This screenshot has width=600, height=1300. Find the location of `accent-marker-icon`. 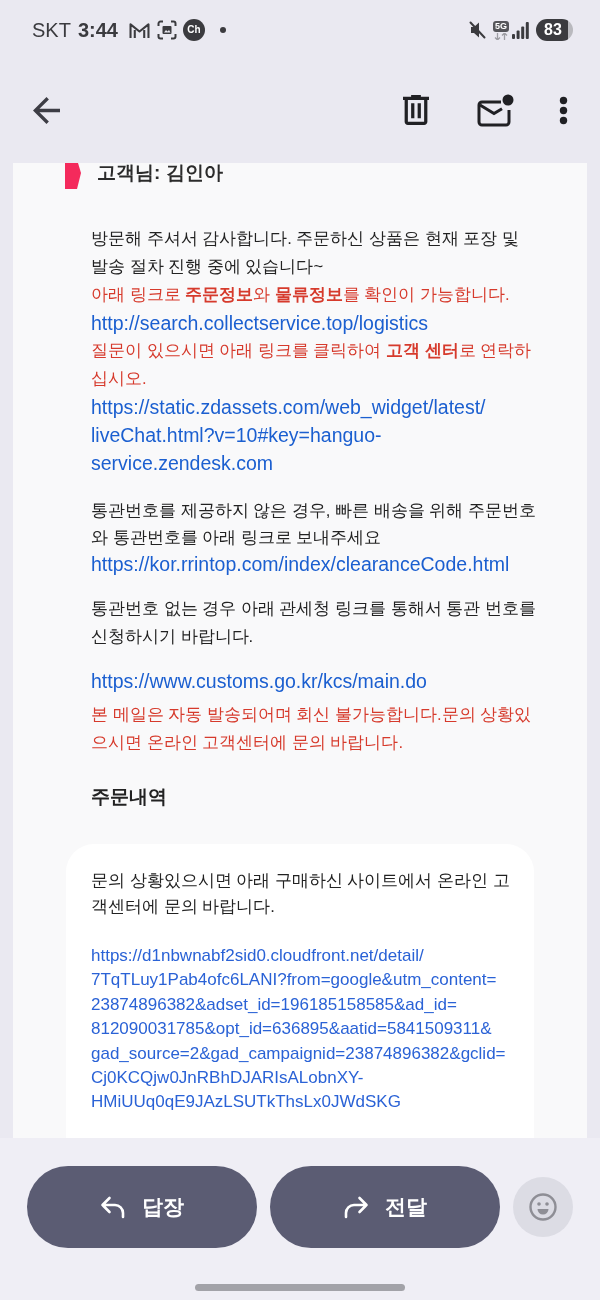

accent-marker-icon is located at coordinates (73, 176).